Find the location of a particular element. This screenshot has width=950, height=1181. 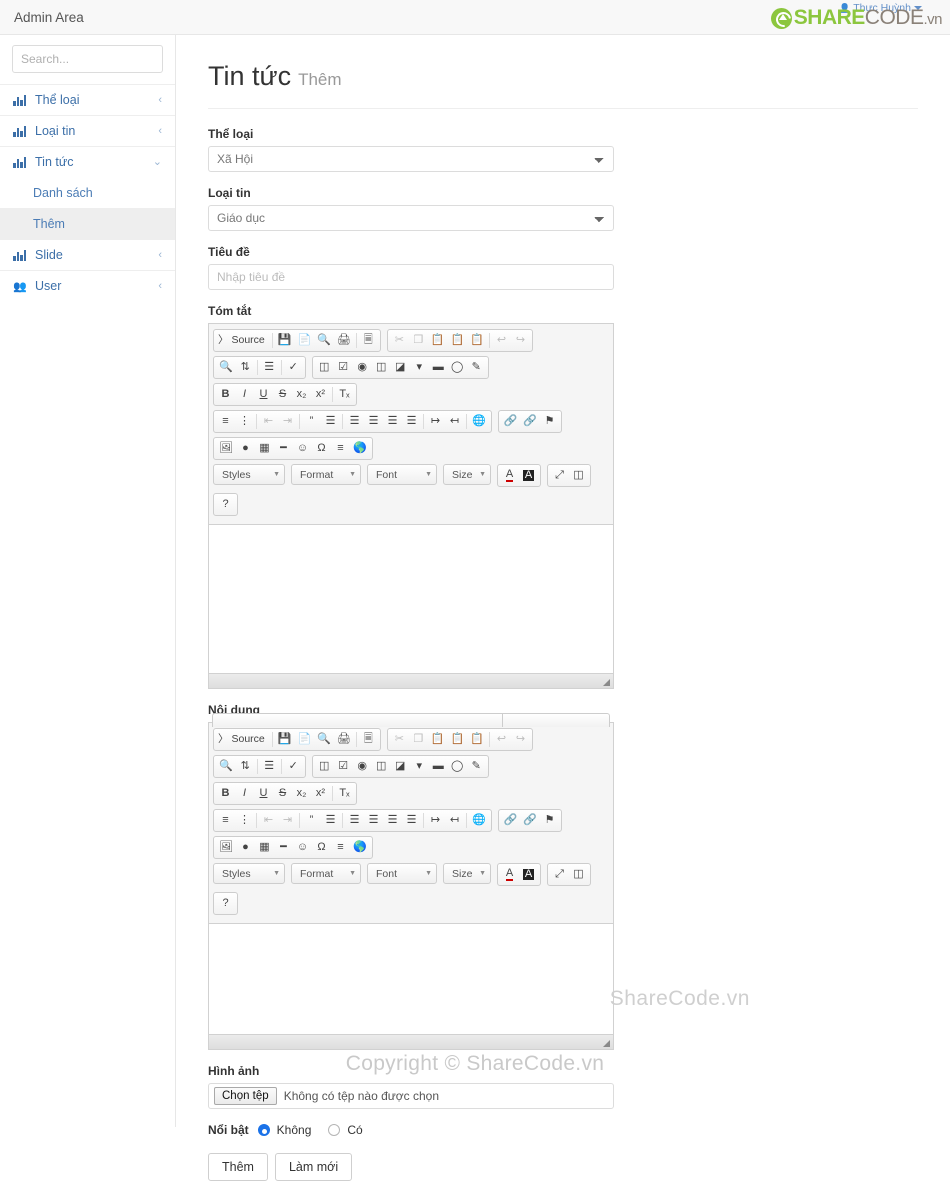

table-button: ▦ is located at coordinates (264, 448).